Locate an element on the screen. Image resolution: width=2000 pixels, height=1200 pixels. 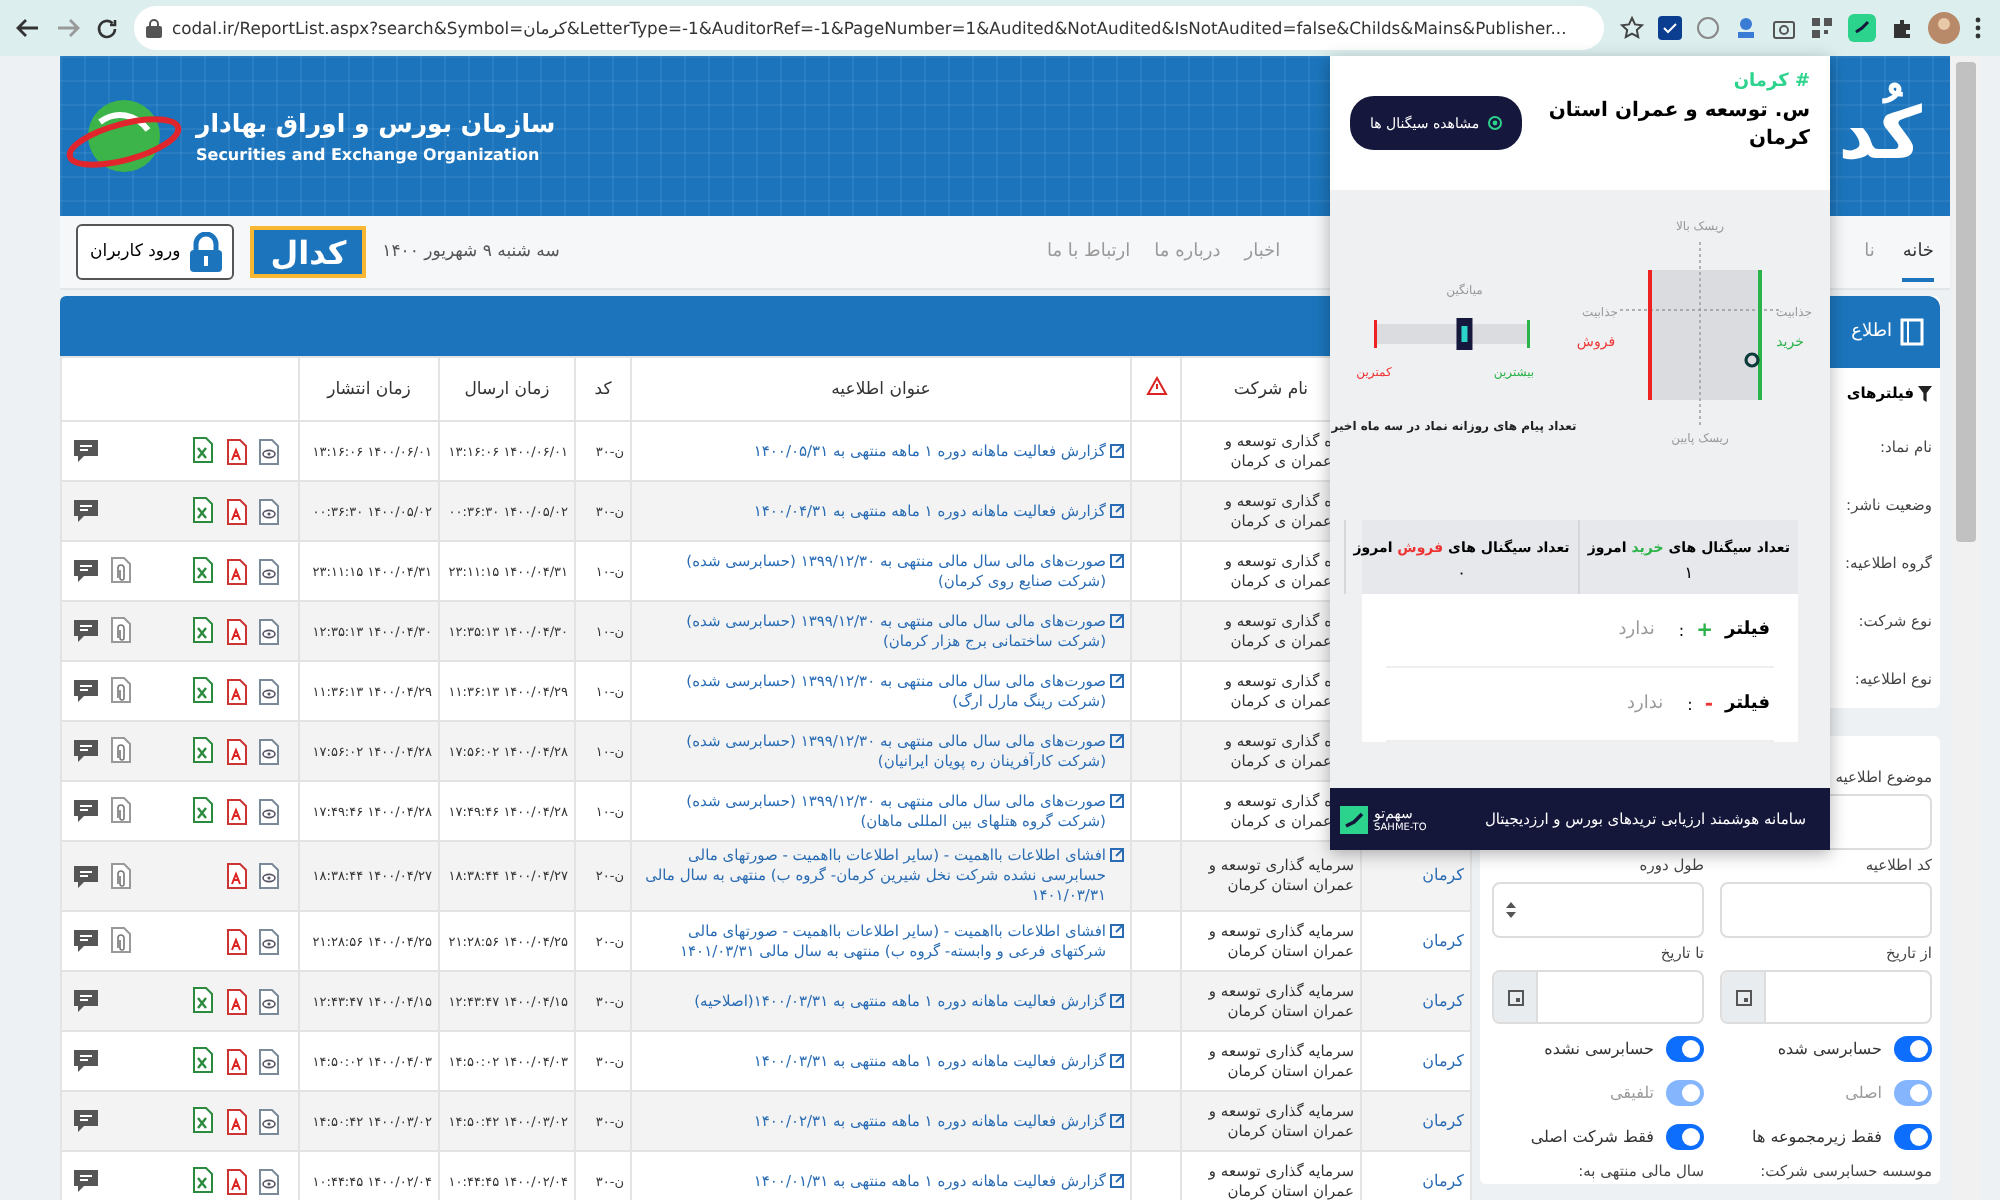
back-icon is located at coordinates (28, 28).